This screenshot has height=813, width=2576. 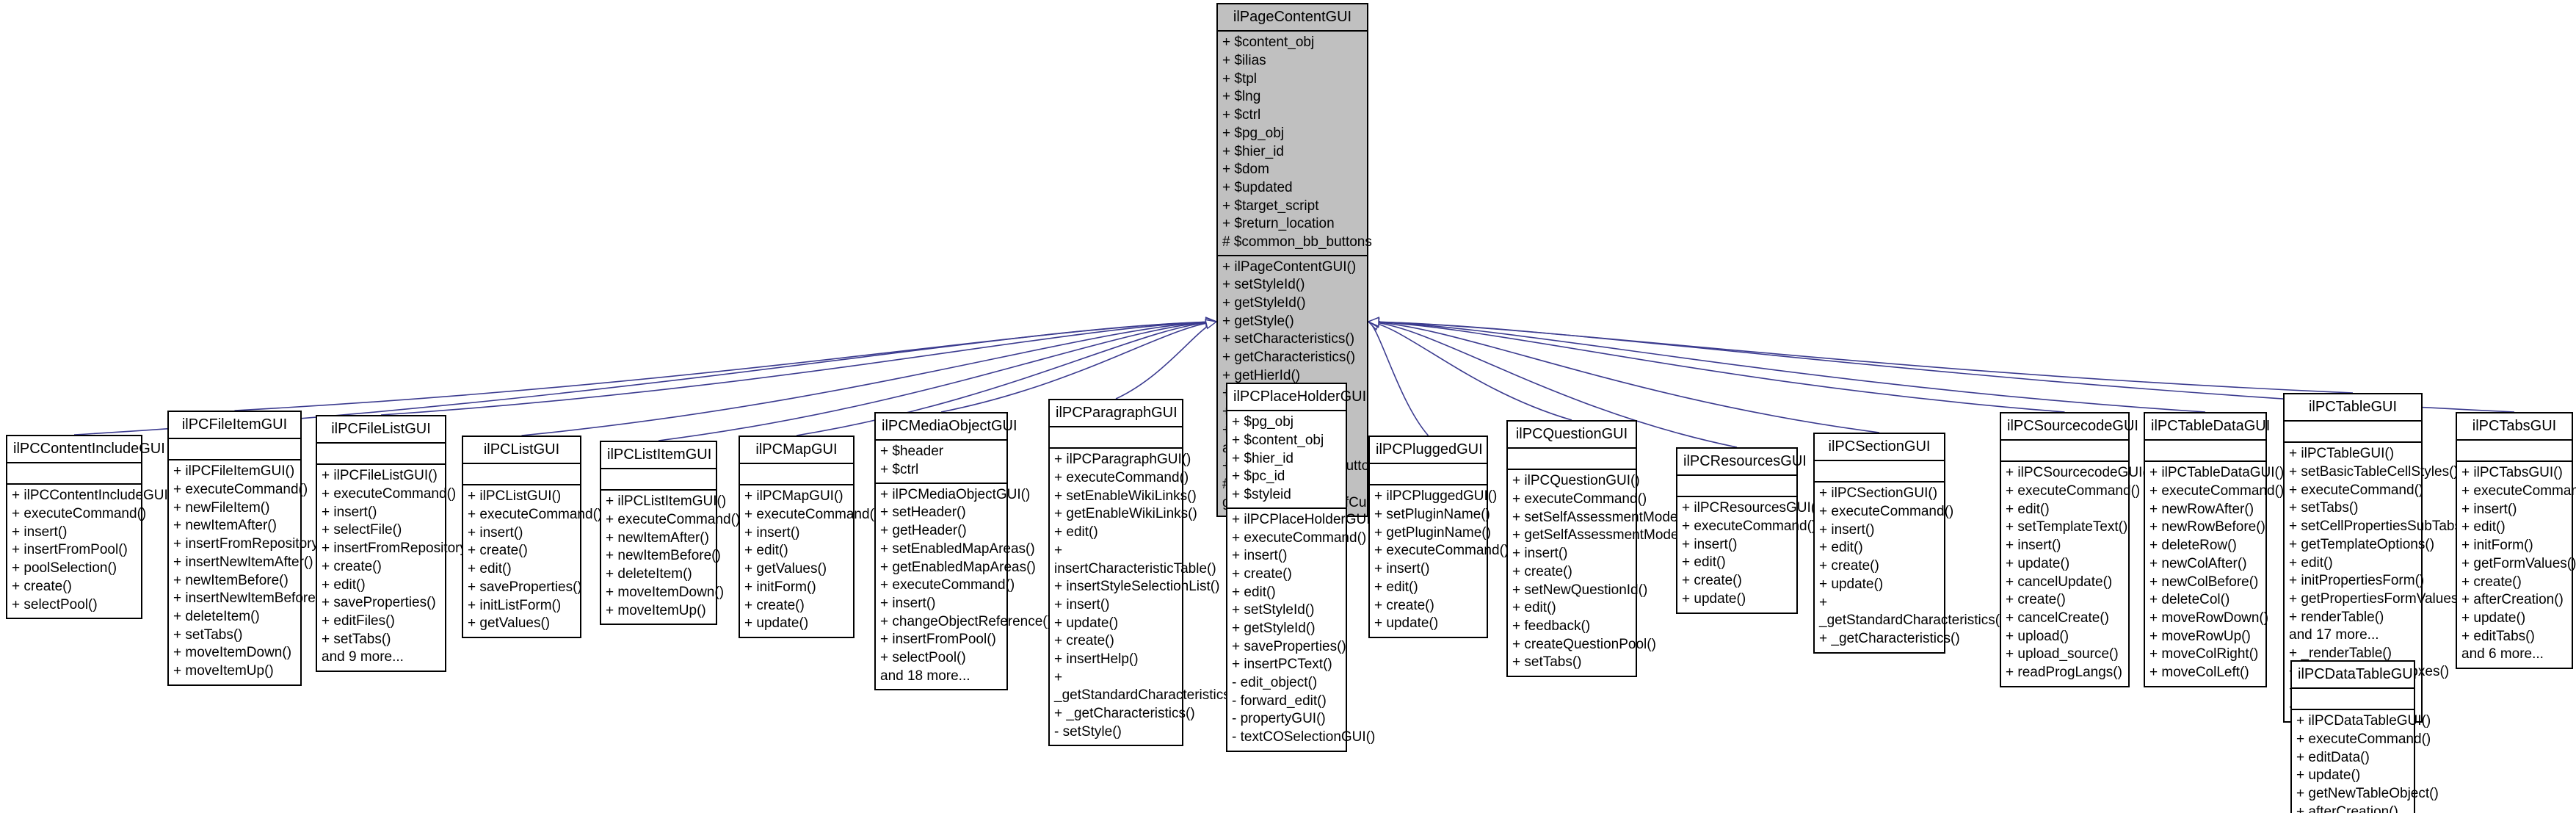 I want to click on class-title: ilPCContentIncludeGUI, so click(x=86, y=450).